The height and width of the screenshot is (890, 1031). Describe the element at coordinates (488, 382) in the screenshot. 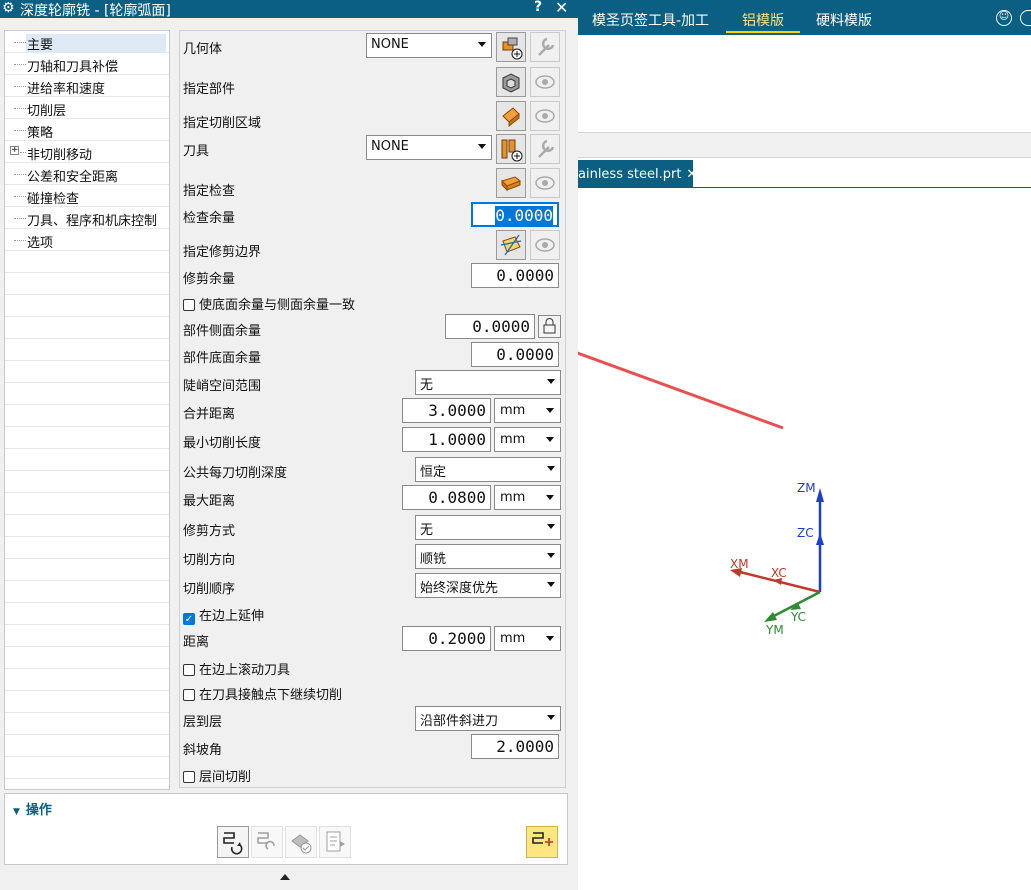

I see `steep-range-select: 无` at that location.